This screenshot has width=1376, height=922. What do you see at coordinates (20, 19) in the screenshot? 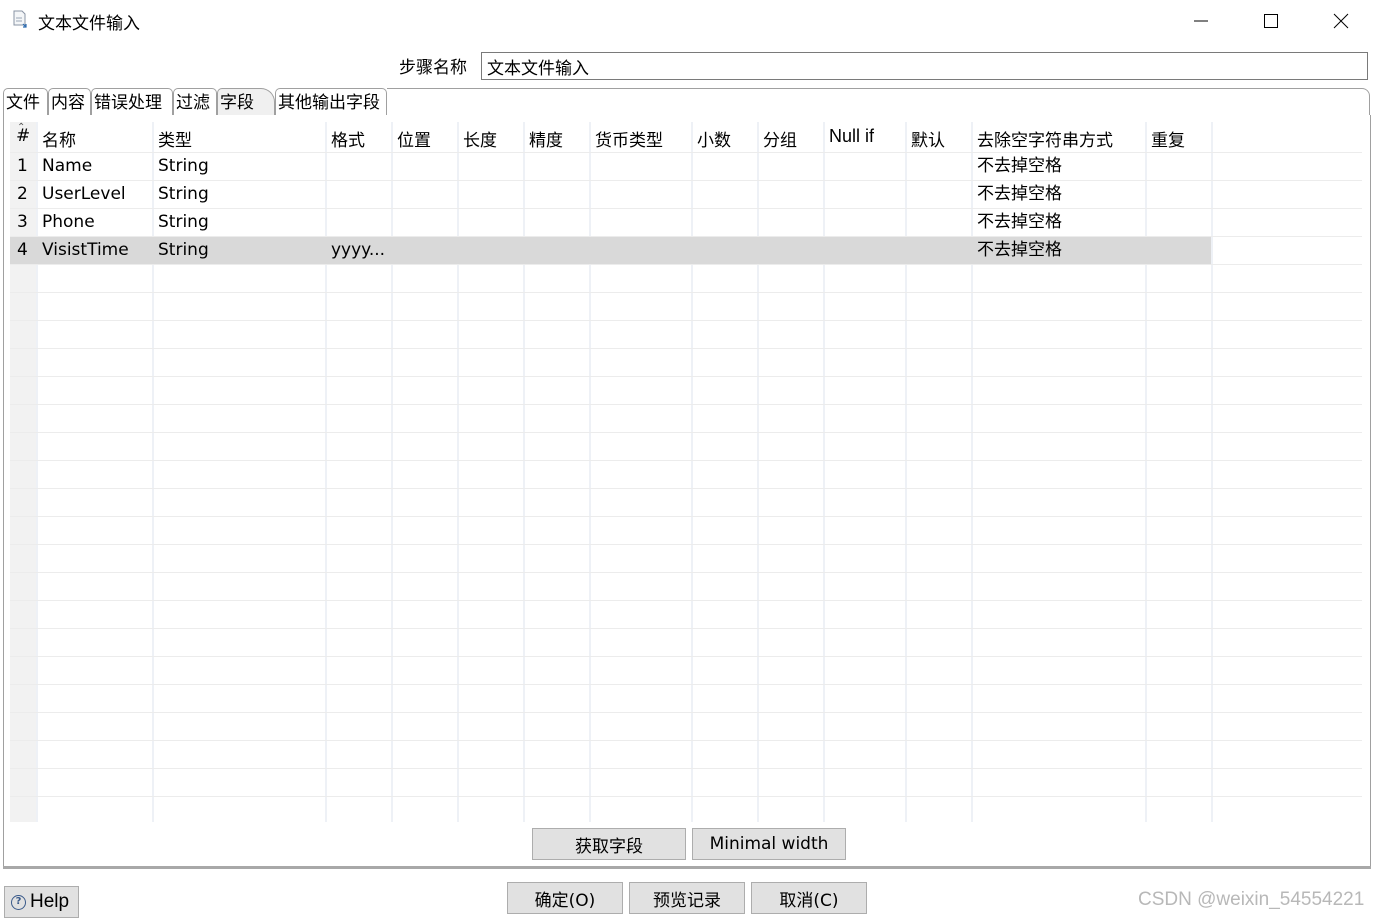
I see `document-icon` at bounding box center [20, 19].